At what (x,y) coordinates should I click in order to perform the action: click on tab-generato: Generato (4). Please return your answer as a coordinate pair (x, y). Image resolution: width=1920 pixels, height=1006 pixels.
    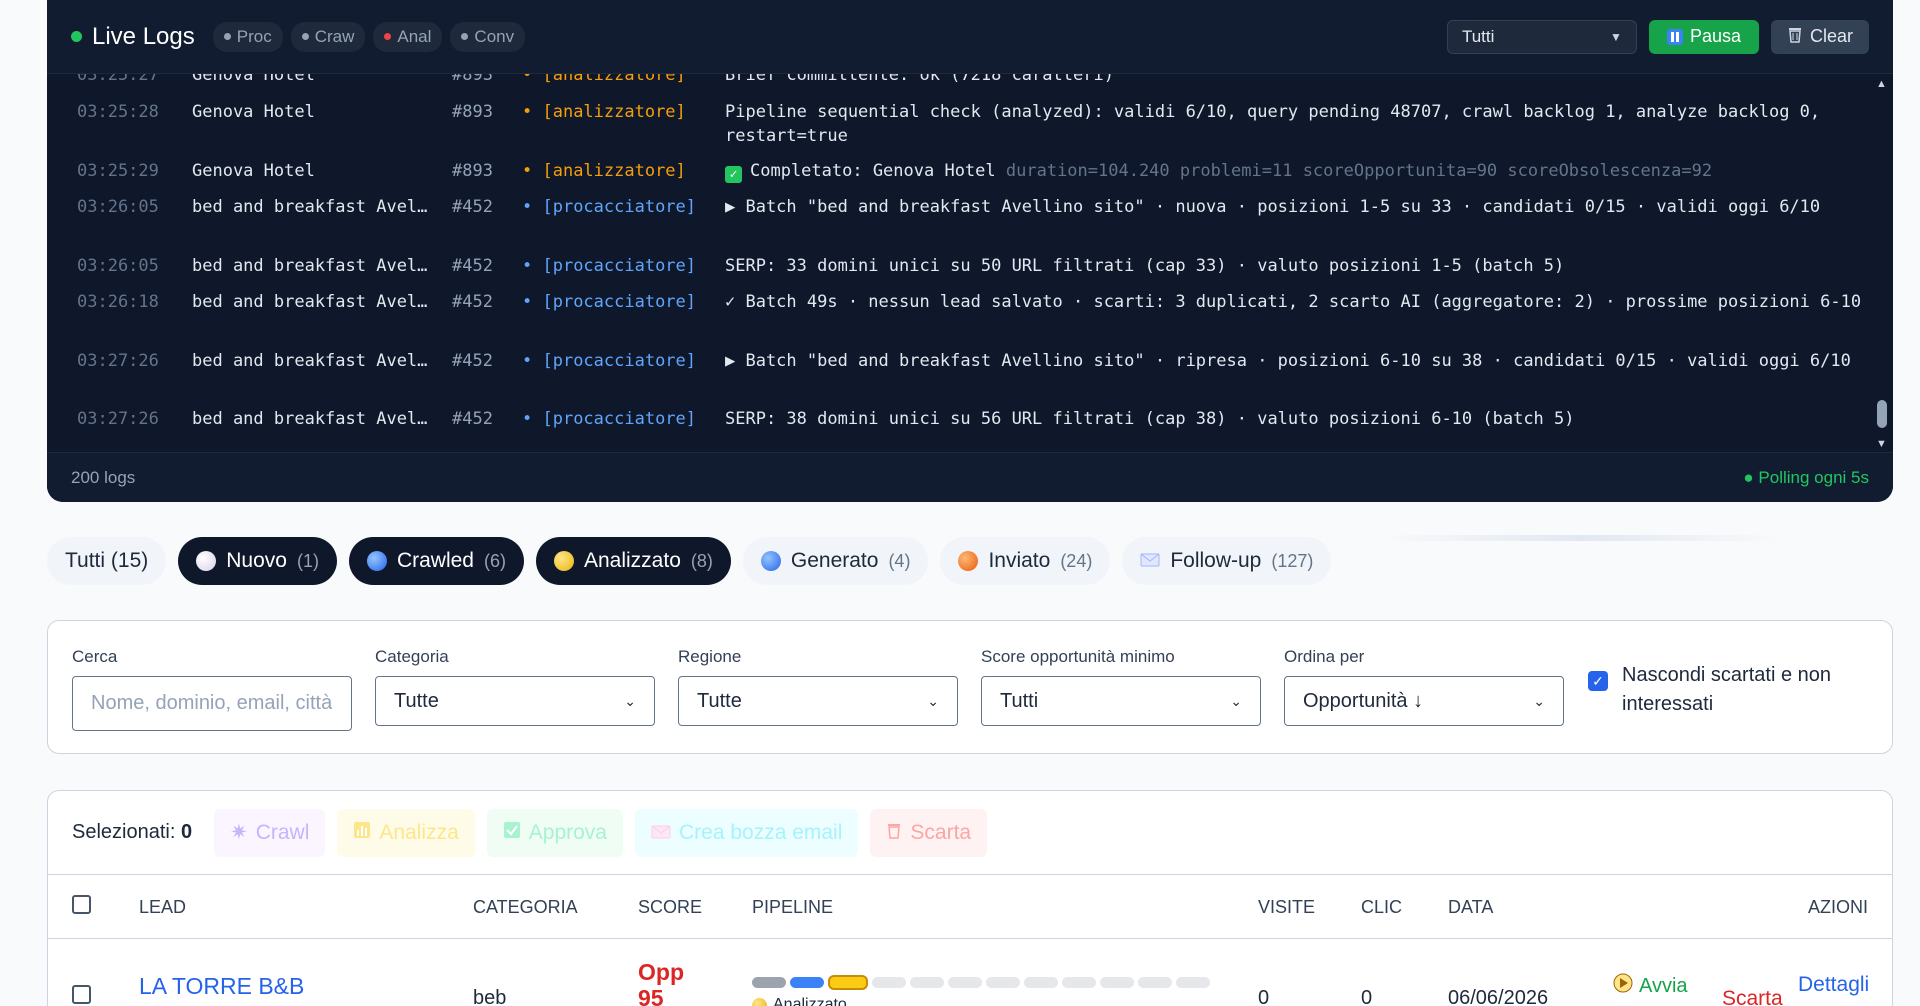
    Looking at the image, I should click on (835, 561).